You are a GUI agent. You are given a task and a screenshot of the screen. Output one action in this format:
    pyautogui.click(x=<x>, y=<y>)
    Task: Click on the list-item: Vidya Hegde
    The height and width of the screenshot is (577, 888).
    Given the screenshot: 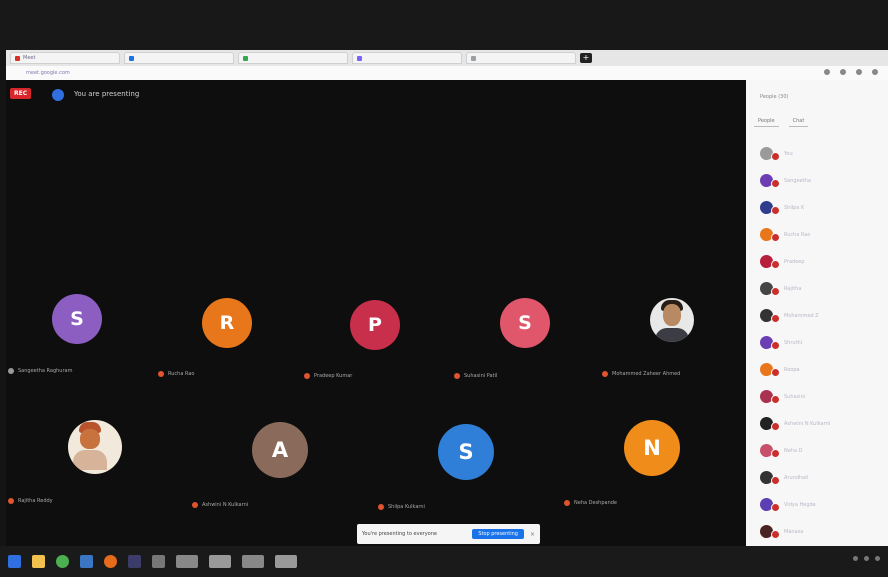 What is the action you would take?
    pyautogui.click(x=822, y=504)
    